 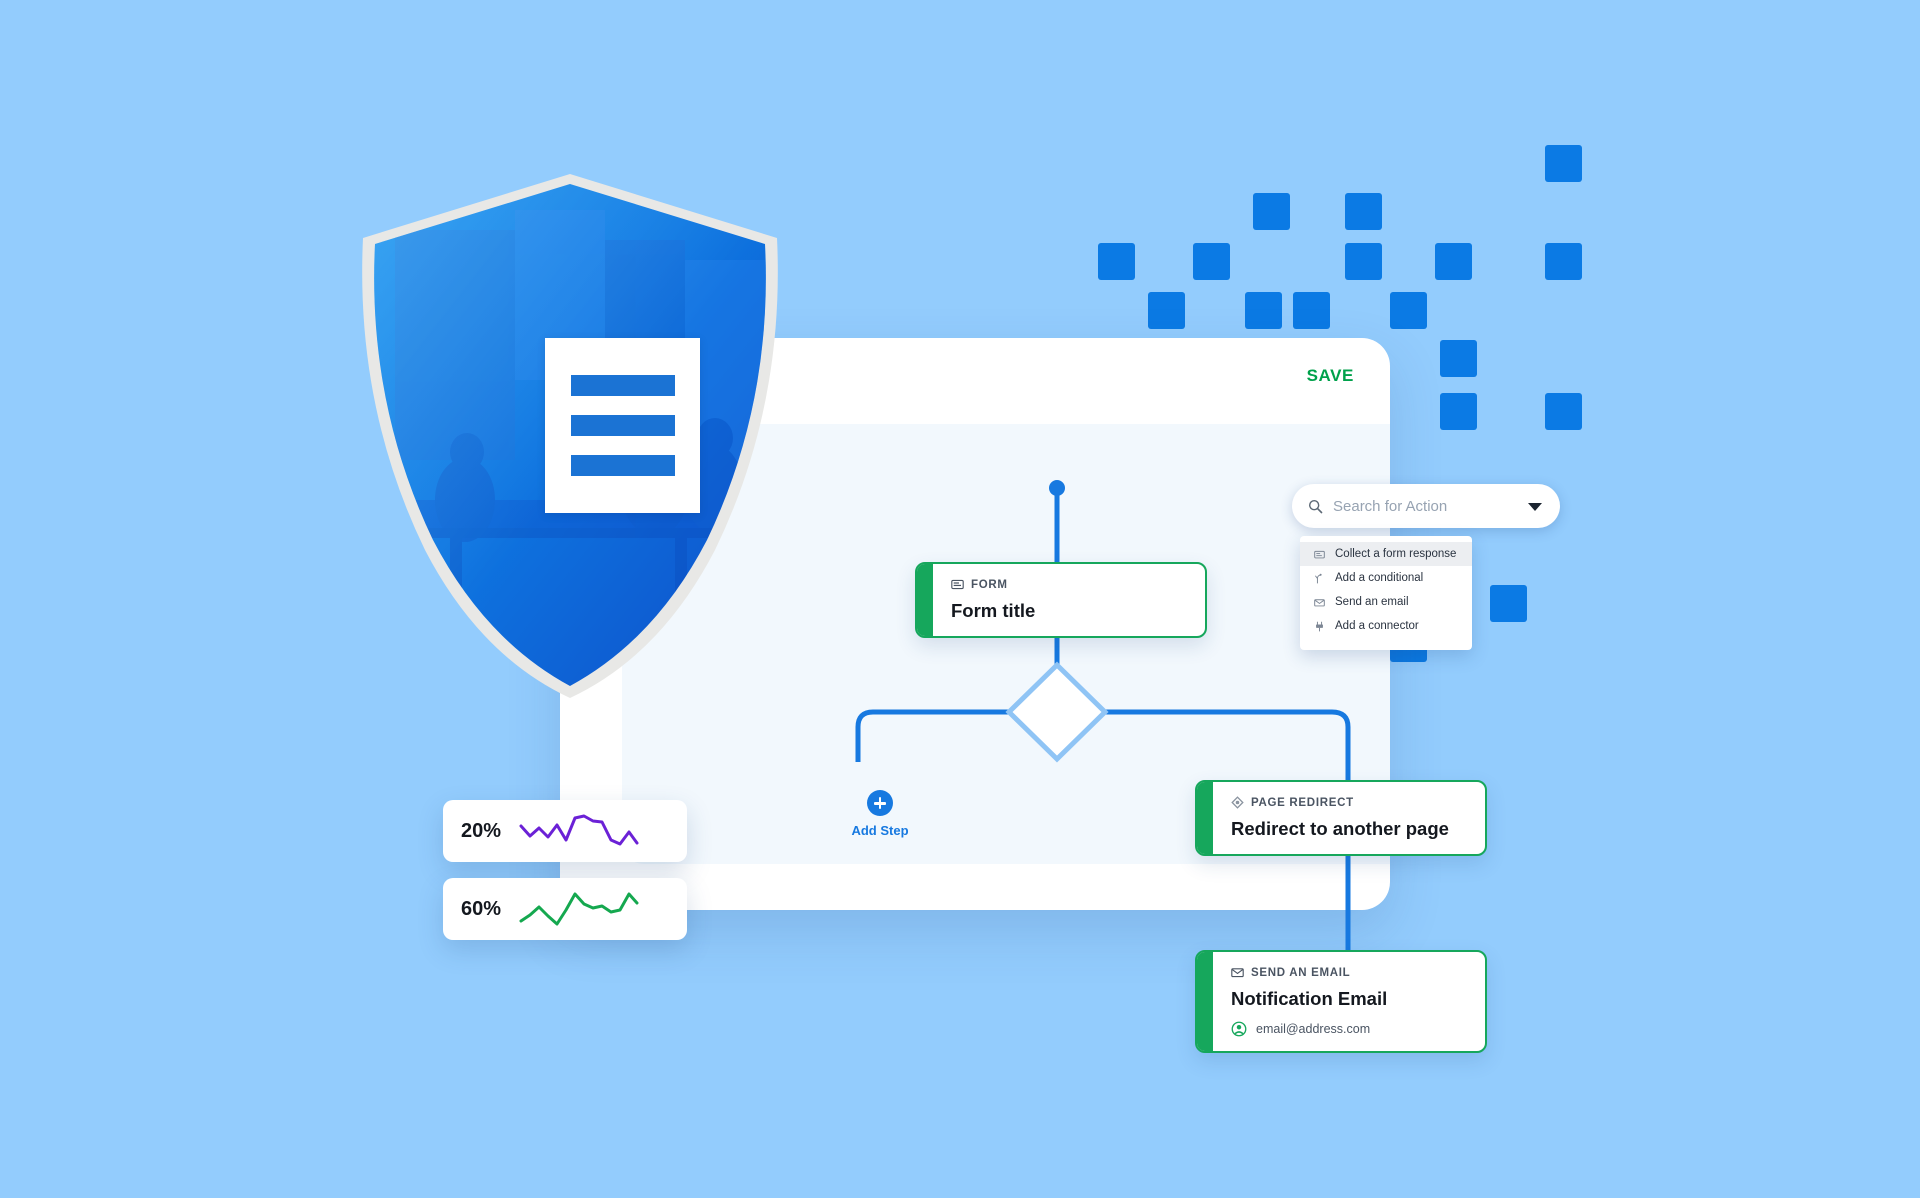 I want to click on flow-node-page-redirect: PAGE REDIRECT Redirect to another page, so click(x=1341, y=818).